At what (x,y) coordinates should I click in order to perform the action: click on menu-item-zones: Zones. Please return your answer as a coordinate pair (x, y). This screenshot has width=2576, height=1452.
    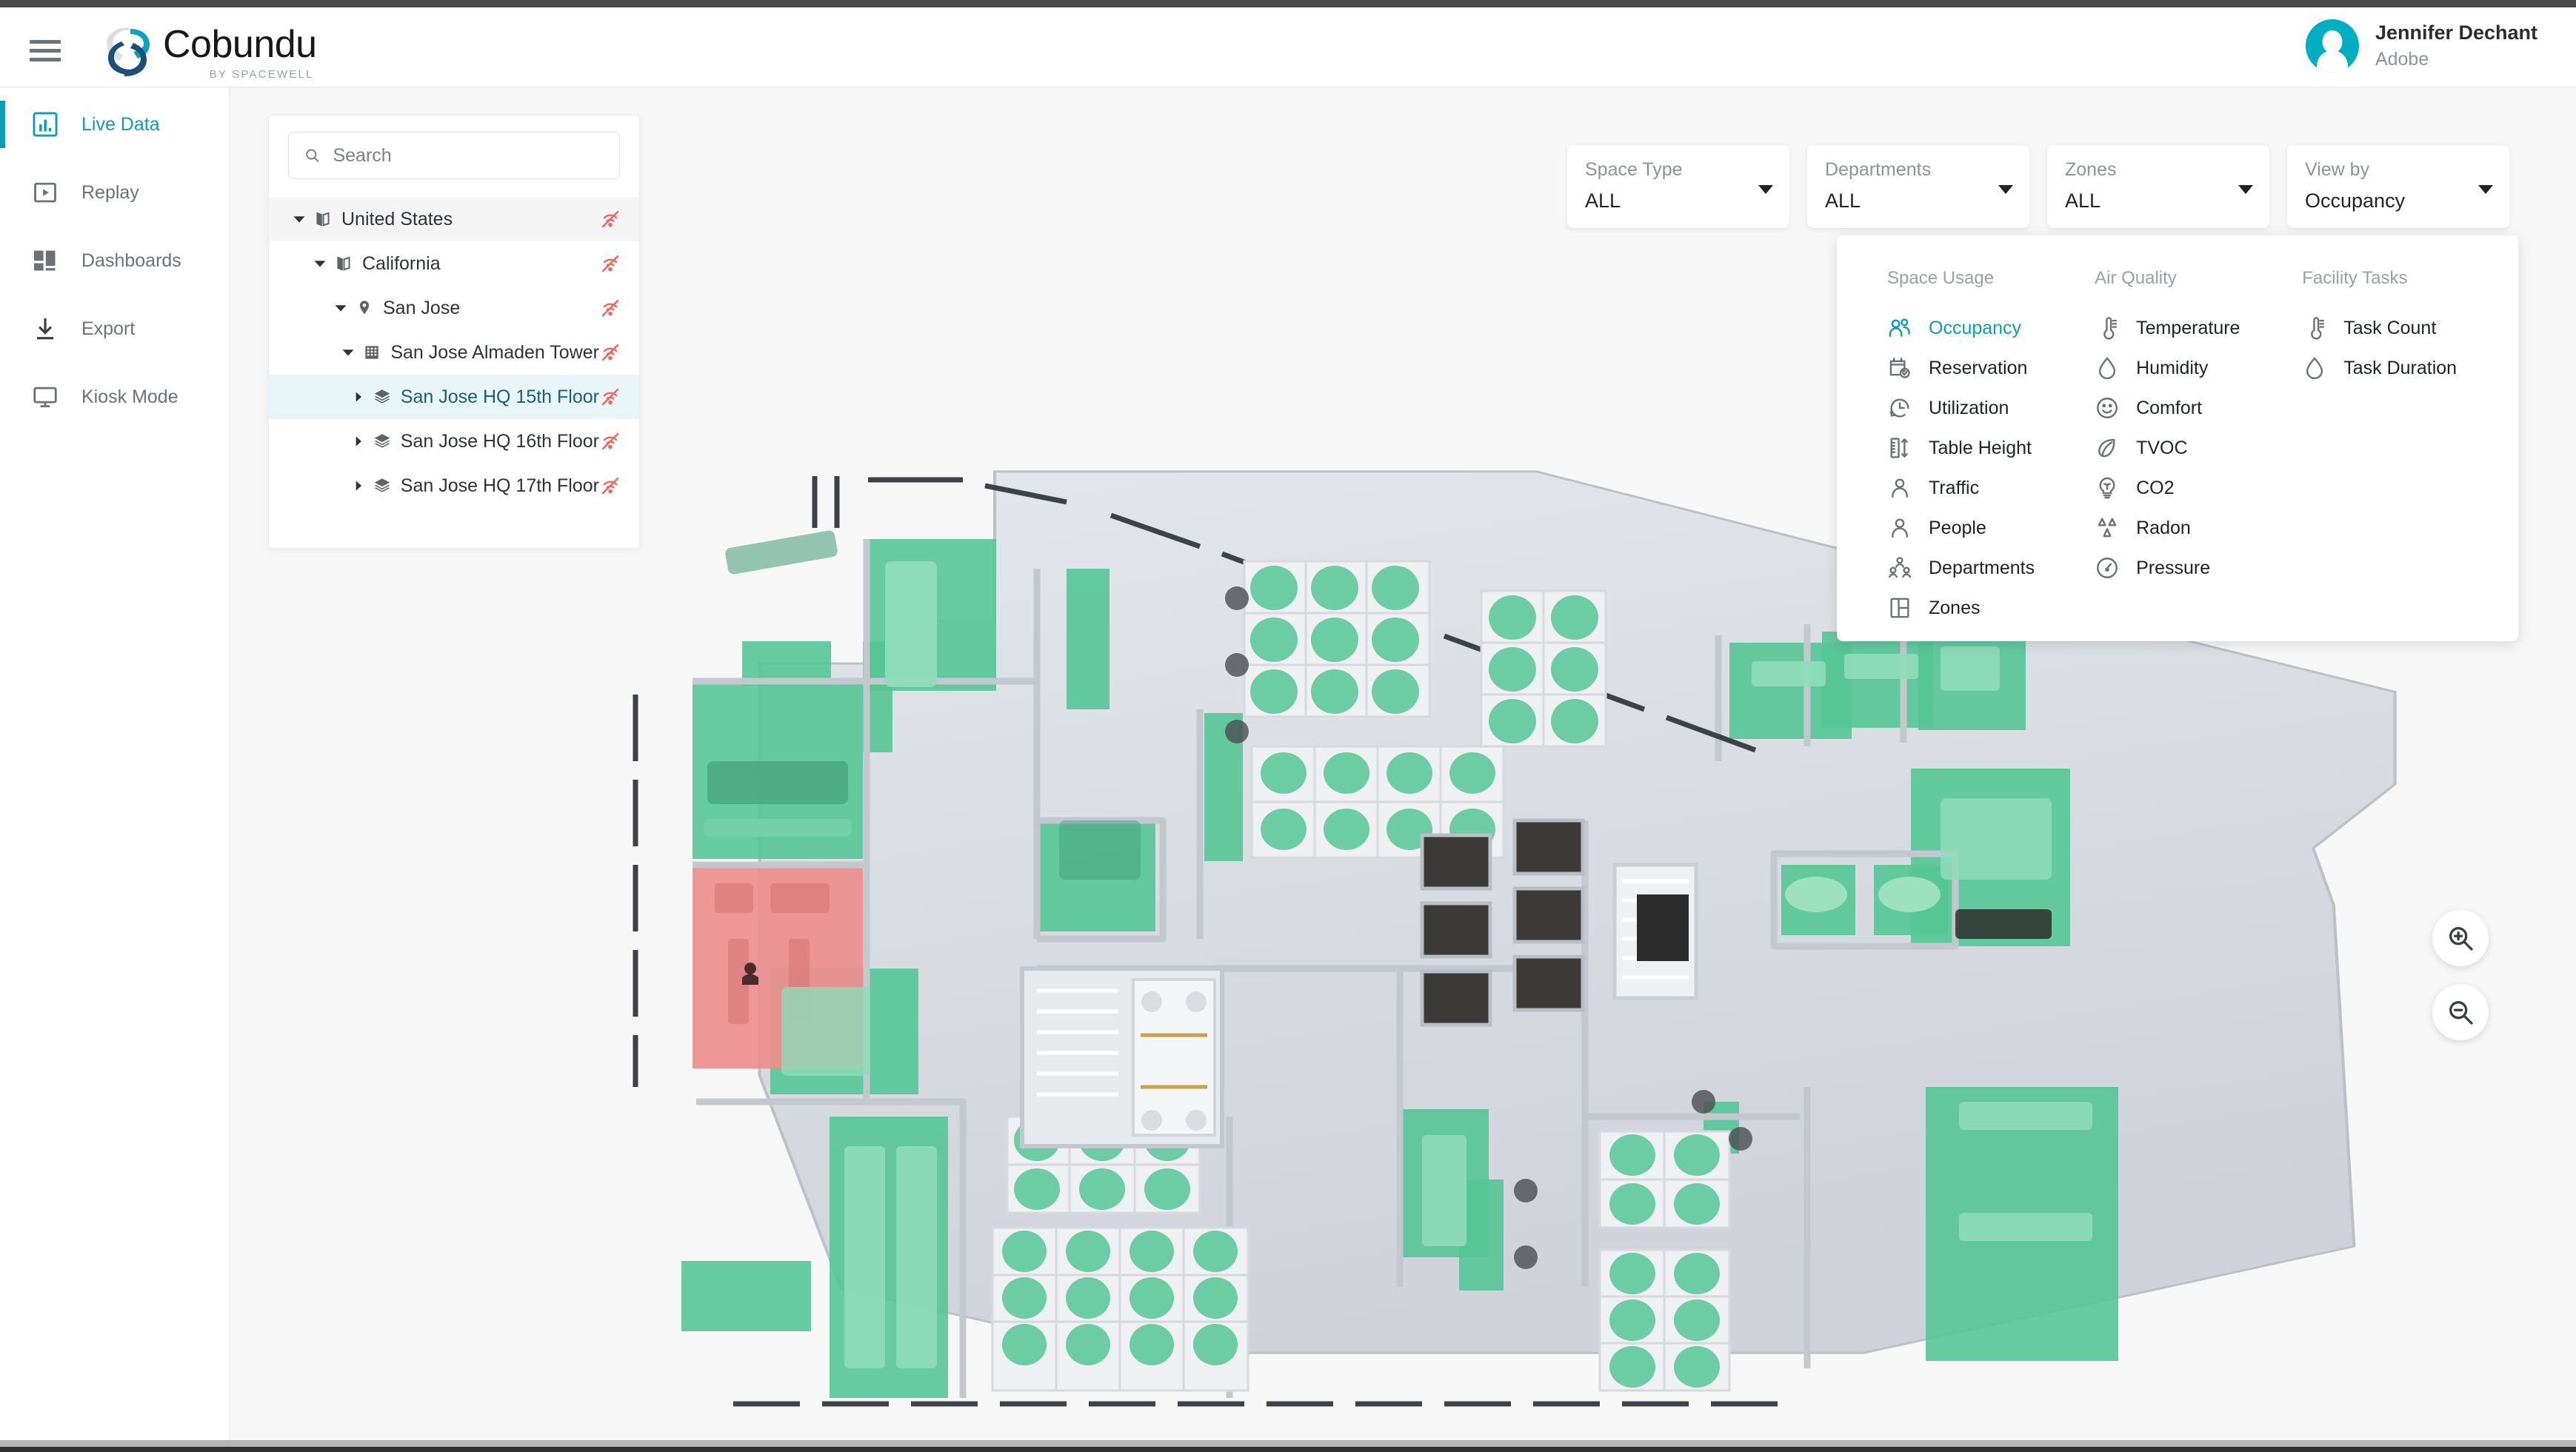
    Looking at the image, I should click on (1991, 608).